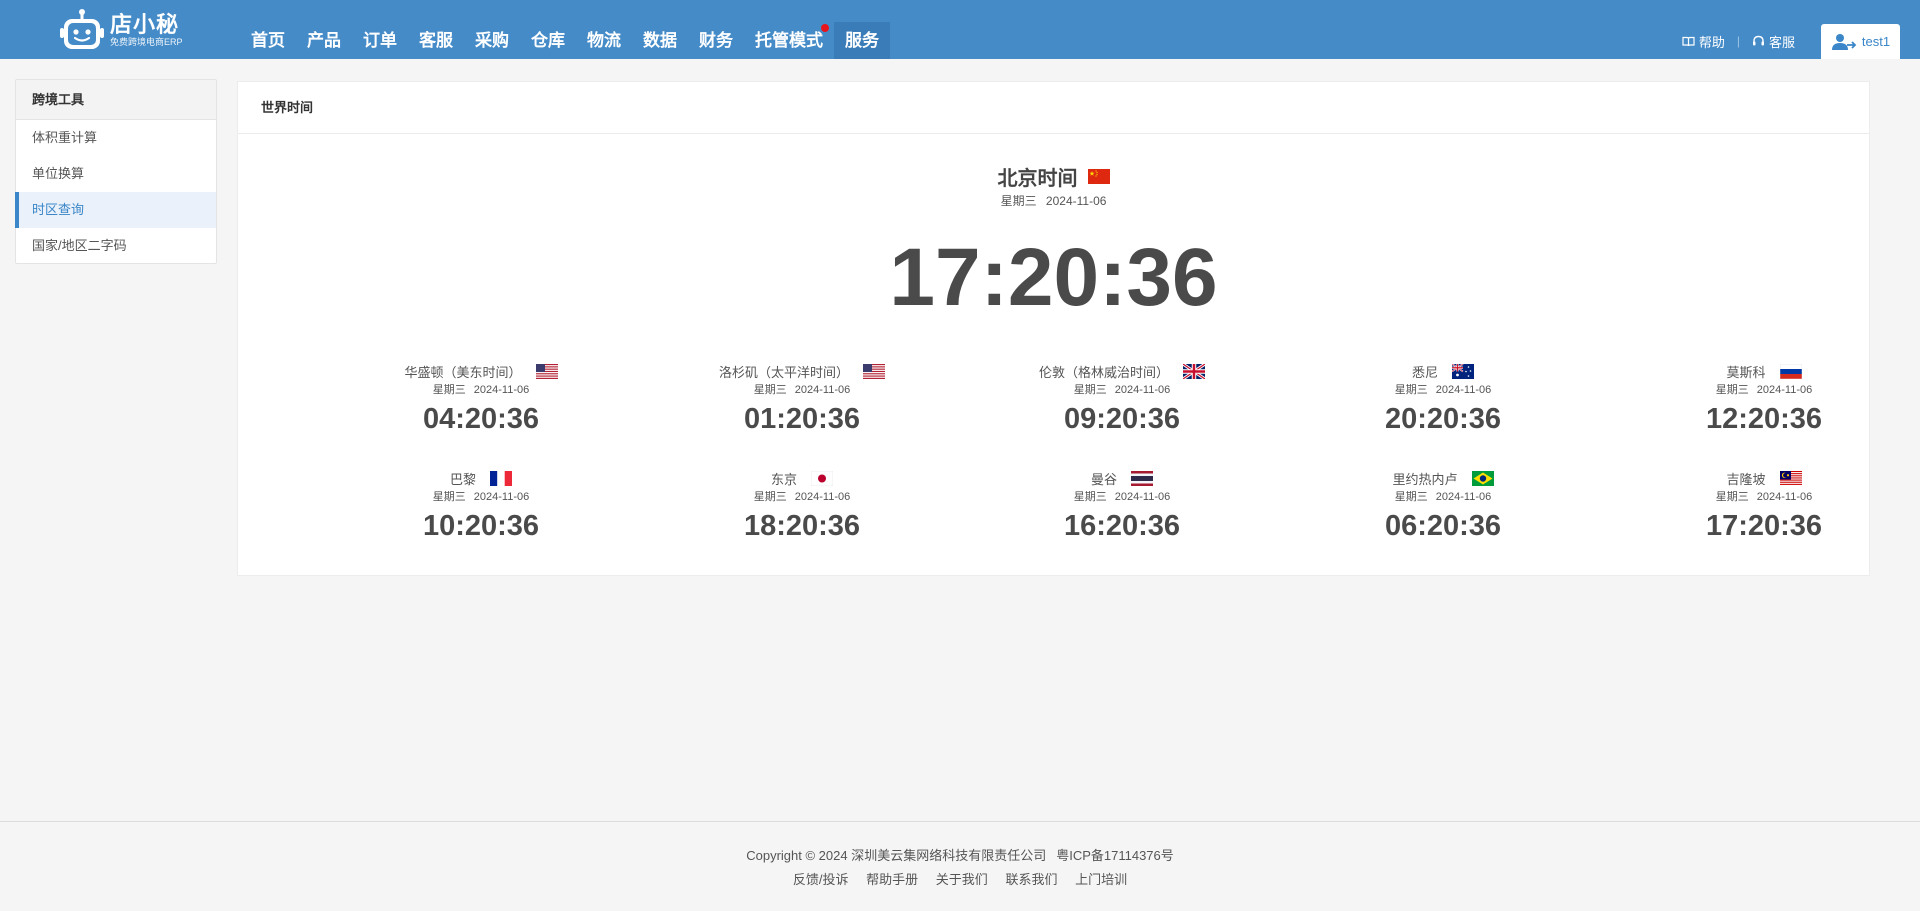 The width and height of the screenshot is (1920, 911). What do you see at coordinates (1781, 42) in the screenshot?
I see `customer-service-label: 客服` at bounding box center [1781, 42].